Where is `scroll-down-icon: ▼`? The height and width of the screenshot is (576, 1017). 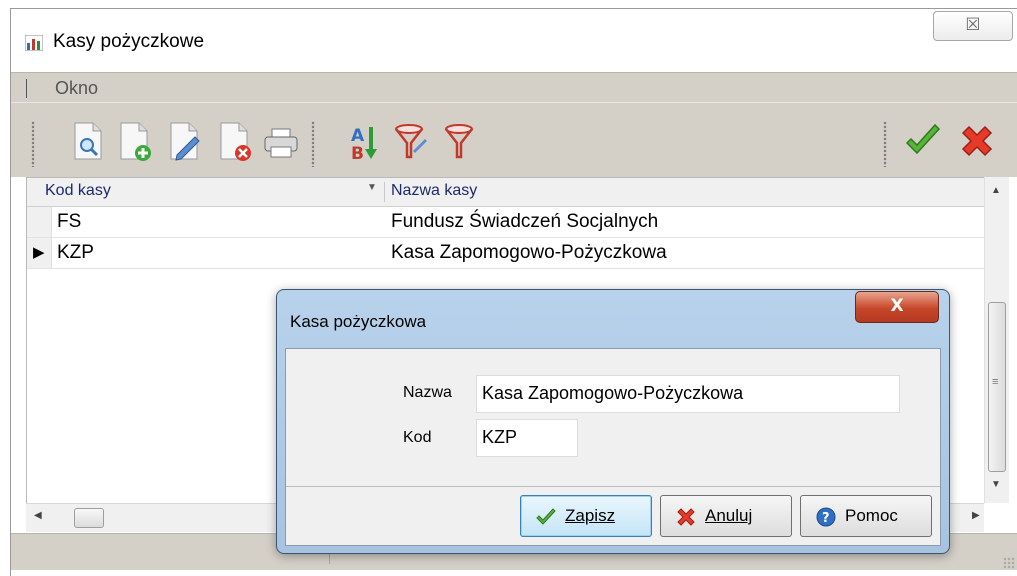
scroll-down-icon: ▼ is located at coordinates (996, 484).